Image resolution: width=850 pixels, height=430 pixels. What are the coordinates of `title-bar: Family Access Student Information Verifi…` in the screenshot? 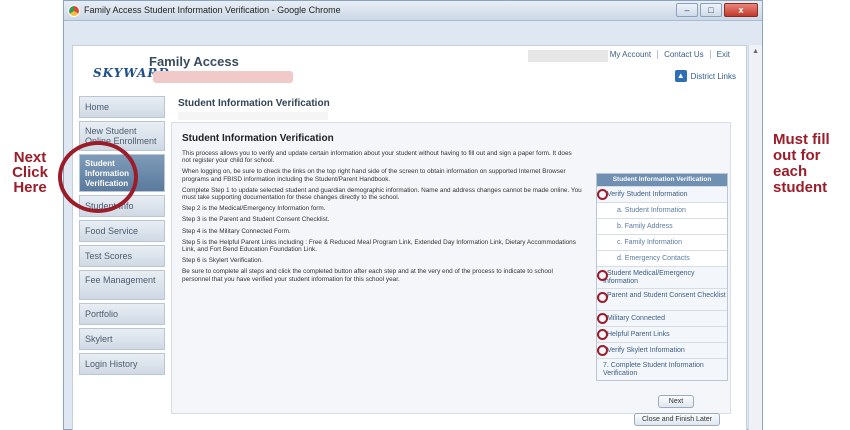 It's located at (413, 11).